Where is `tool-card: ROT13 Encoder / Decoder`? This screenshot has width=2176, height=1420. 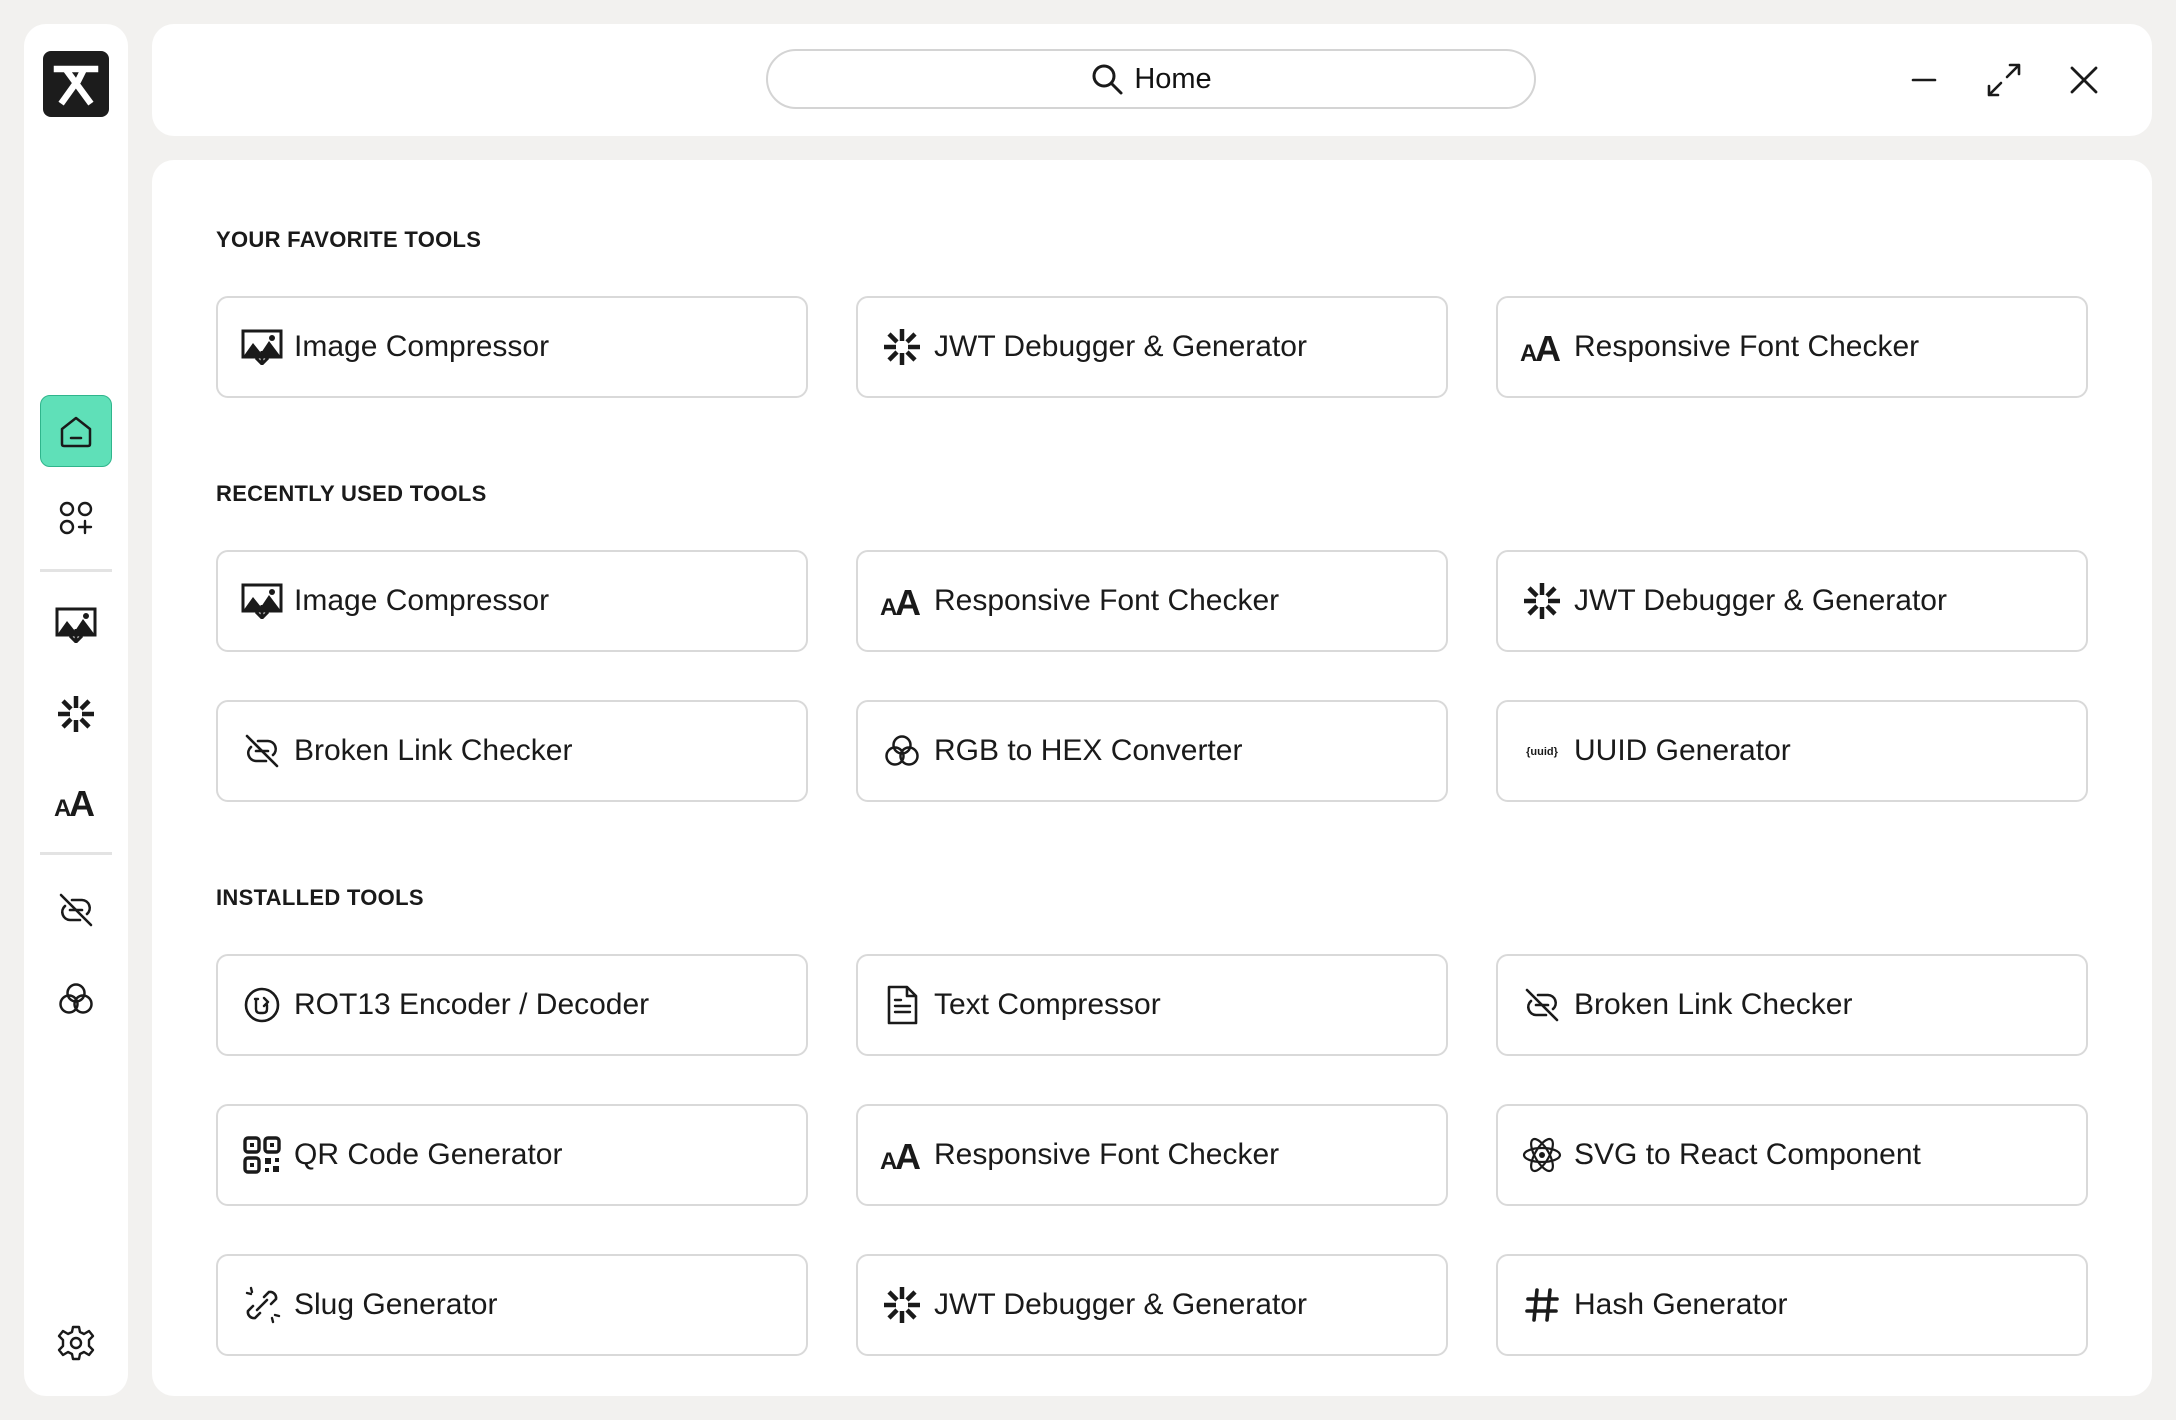
tool-card: ROT13 Encoder / Decoder is located at coordinates (512, 1005).